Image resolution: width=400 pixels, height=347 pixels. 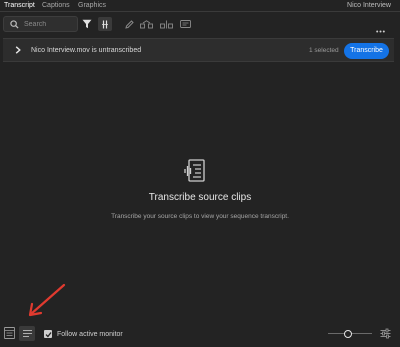 I want to click on align-button, so click(x=105, y=24).